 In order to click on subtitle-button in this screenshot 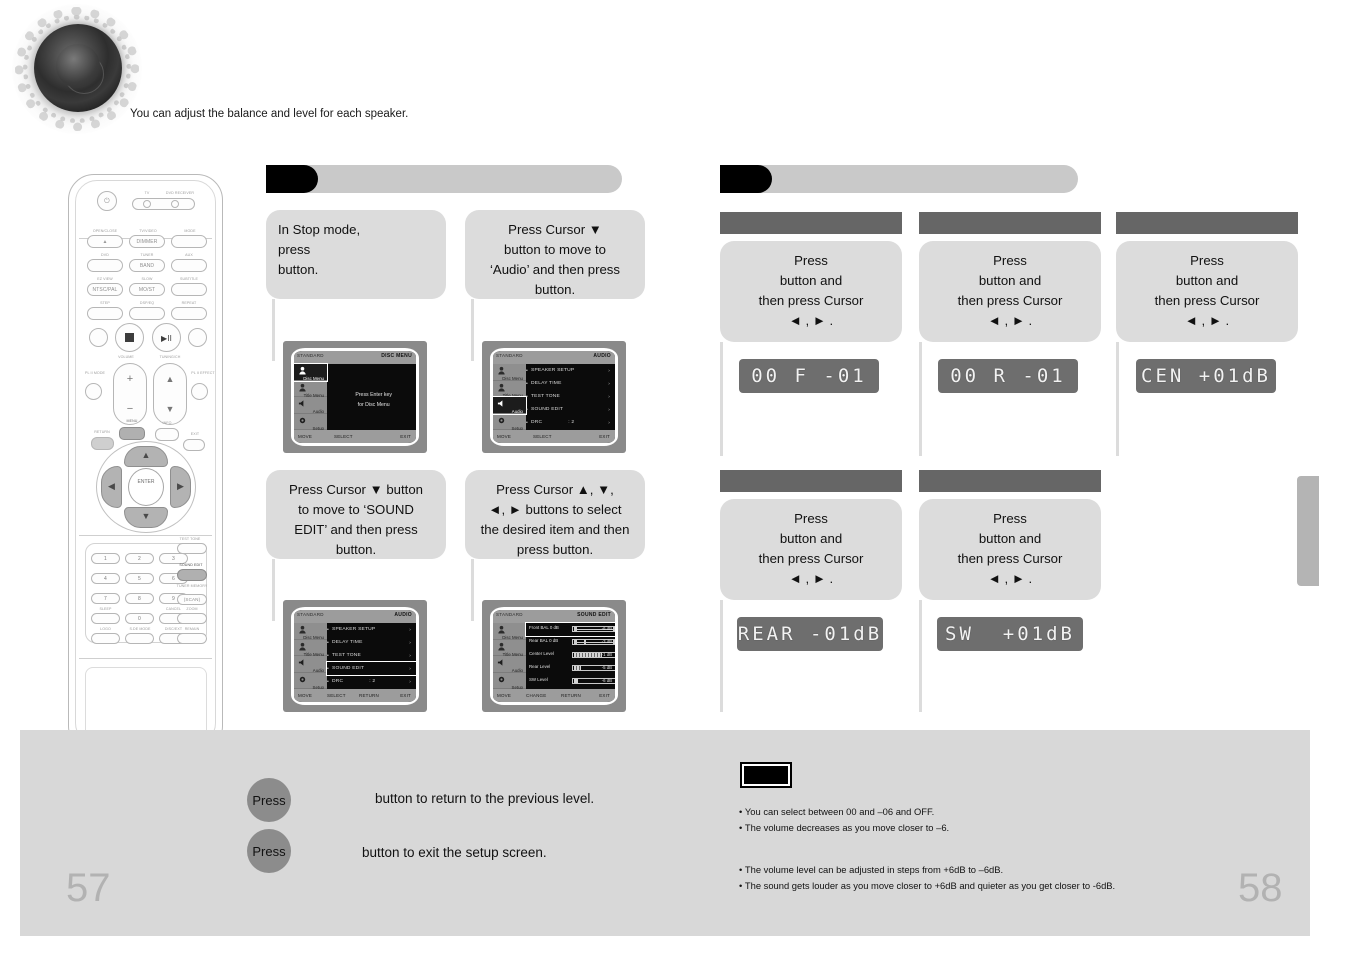, I will do `click(189, 289)`.